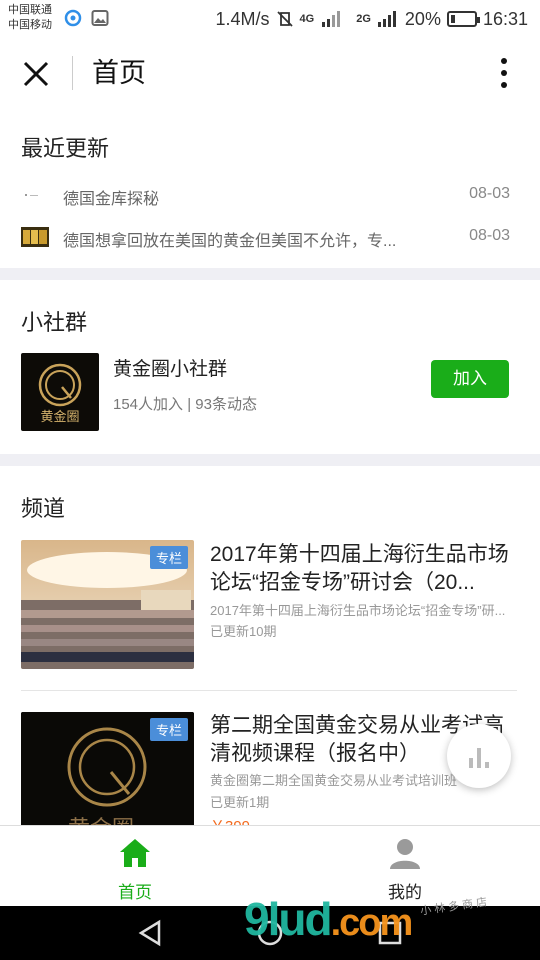 The height and width of the screenshot is (960, 540). What do you see at coordinates (59, 417) in the screenshot?
I see `logo-text: 黄金圈` at bounding box center [59, 417].